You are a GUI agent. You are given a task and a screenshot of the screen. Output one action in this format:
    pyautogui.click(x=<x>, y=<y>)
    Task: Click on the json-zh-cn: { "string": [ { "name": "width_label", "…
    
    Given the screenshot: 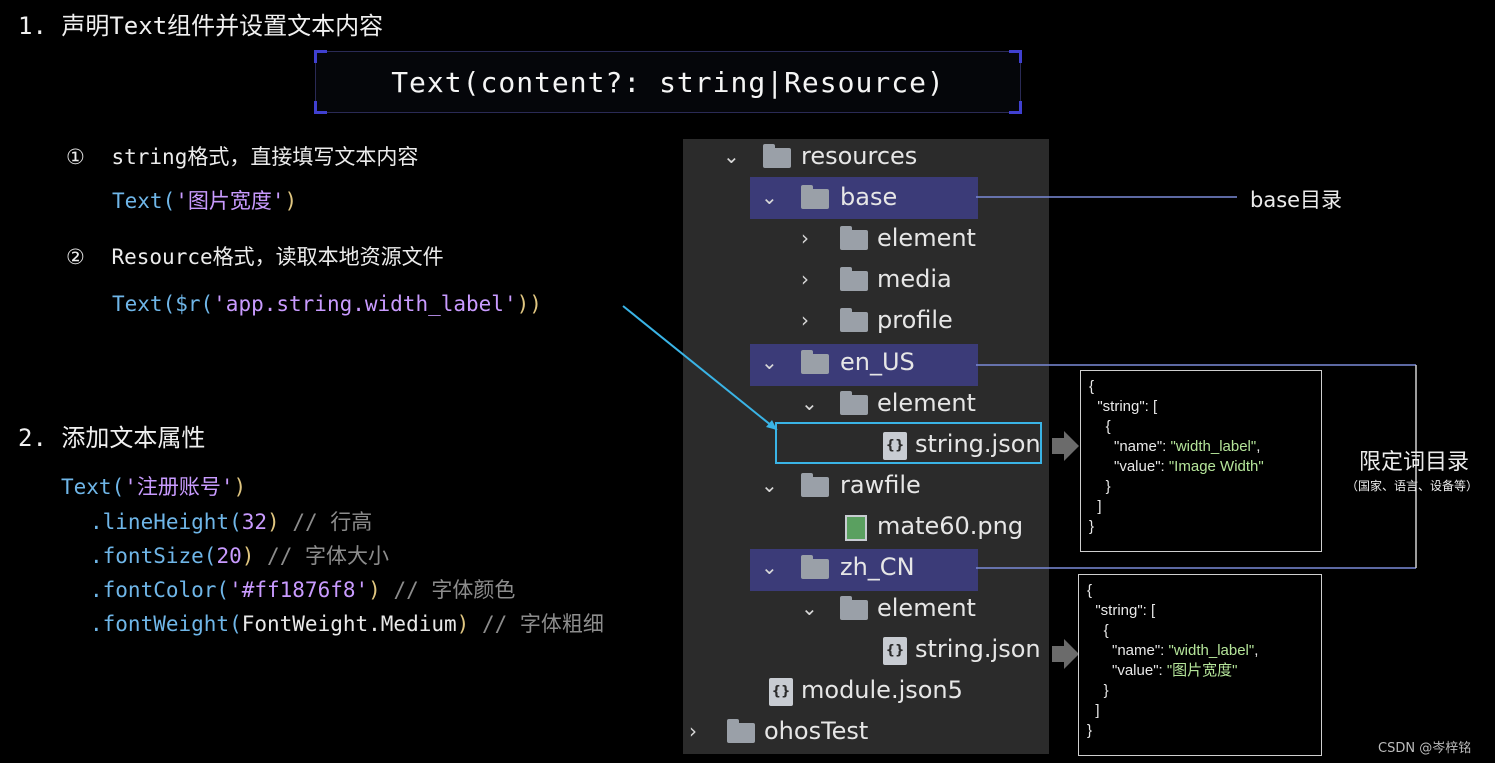 What is the action you would take?
    pyautogui.click(x=1200, y=665)
    